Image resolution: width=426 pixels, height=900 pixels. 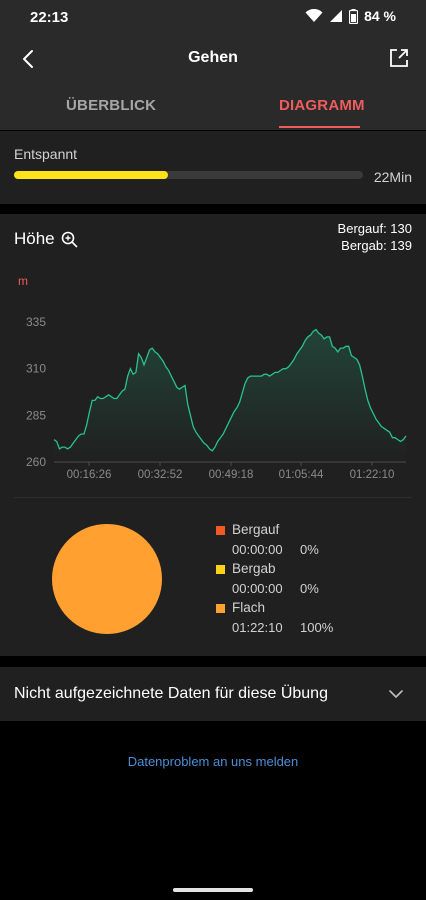 I want to click on legend-name: Bergauf, so click(x=256, y=529).